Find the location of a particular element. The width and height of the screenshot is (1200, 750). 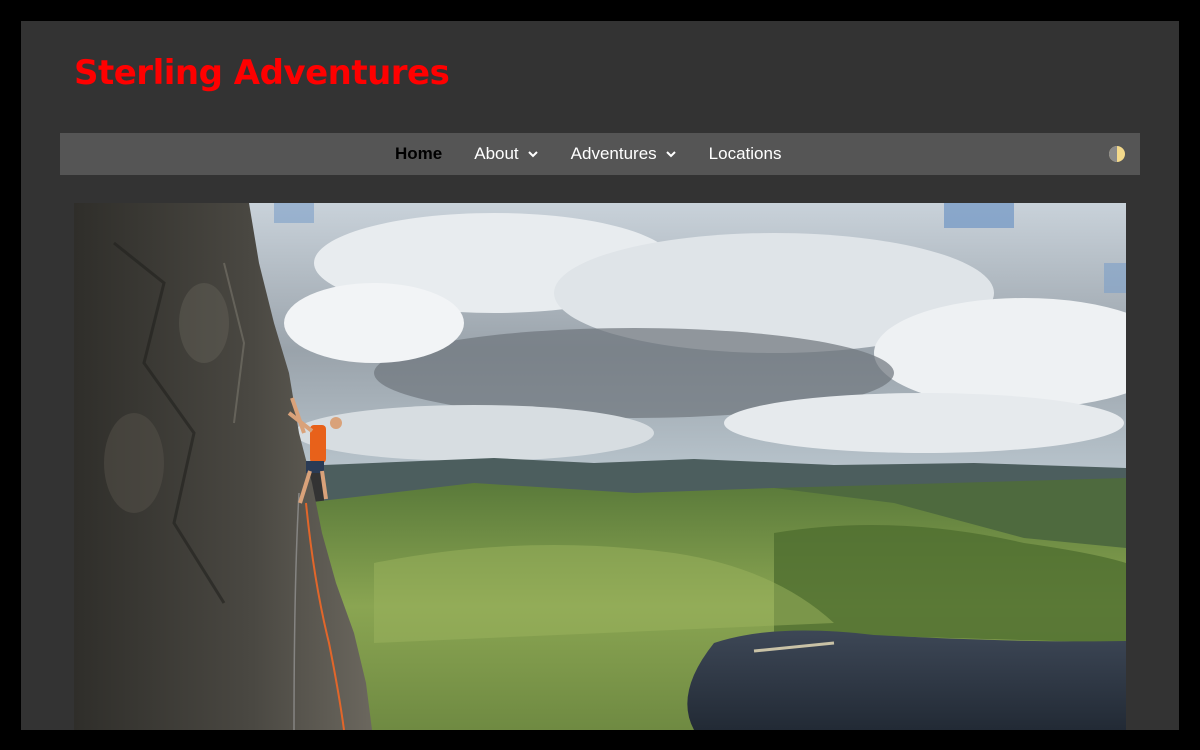

nav-item-adventures: Adventures is located at coordinates (624, 154).